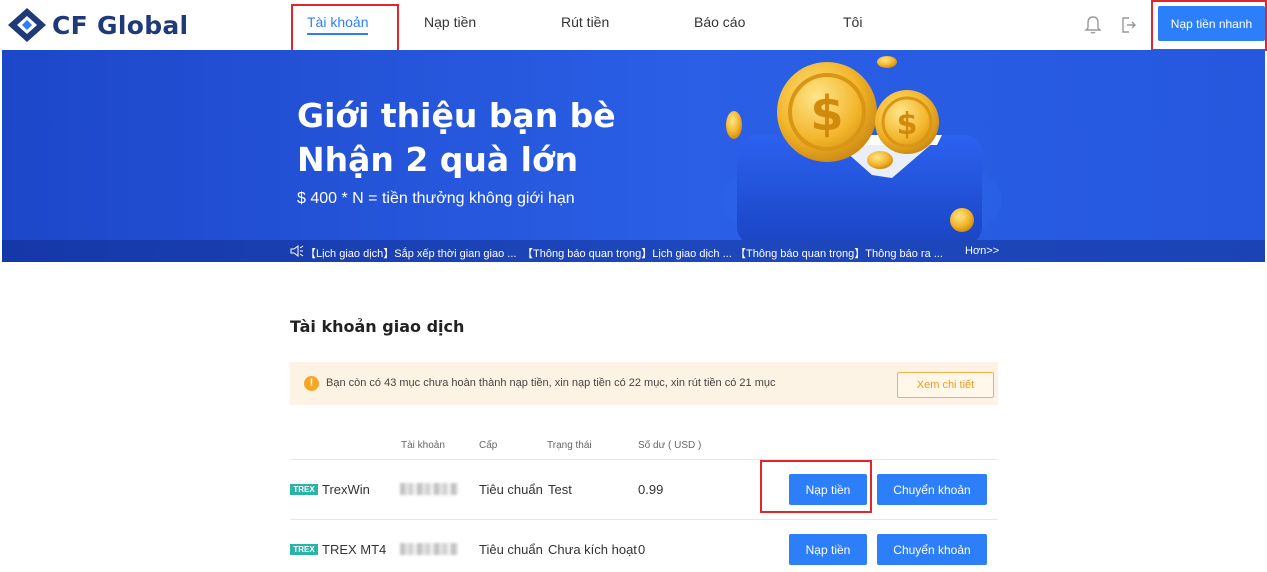 This screenshot has width=1267, height=572. What do you see at coordinates (719, 22) in the screenshot?
I see `nav-tab-reports: Báo cáo` at bounding box center [719, 22].